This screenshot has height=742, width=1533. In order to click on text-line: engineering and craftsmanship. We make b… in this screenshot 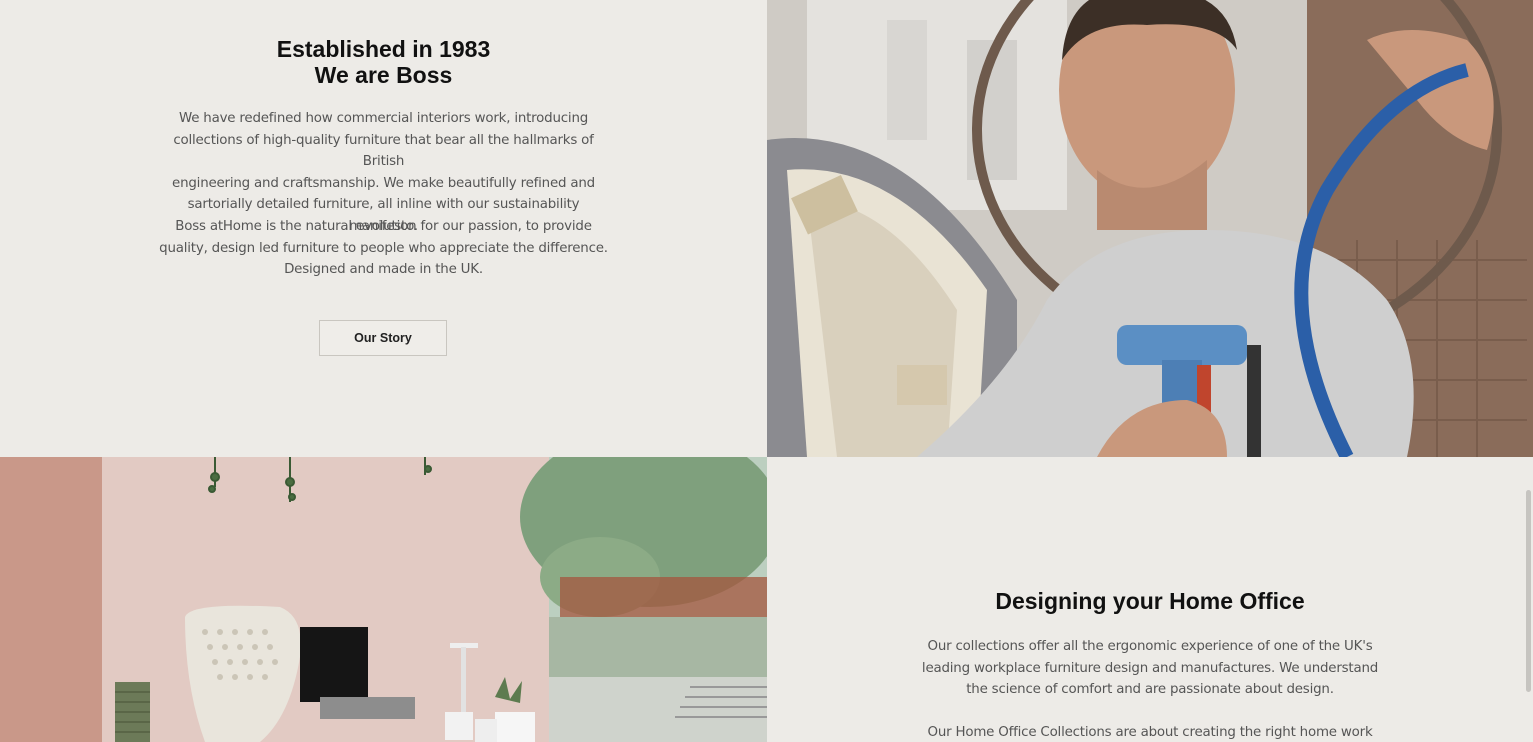, I will do `click(383, 183)`.